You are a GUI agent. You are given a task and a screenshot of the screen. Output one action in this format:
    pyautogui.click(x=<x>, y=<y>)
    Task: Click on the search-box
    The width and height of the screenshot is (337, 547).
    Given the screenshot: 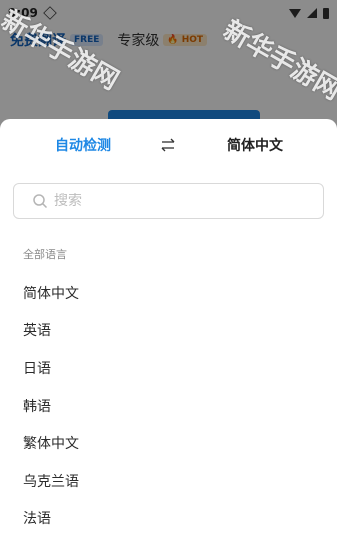 What is the action you would take?
    pyautogui.click(x=168, y=201)
    